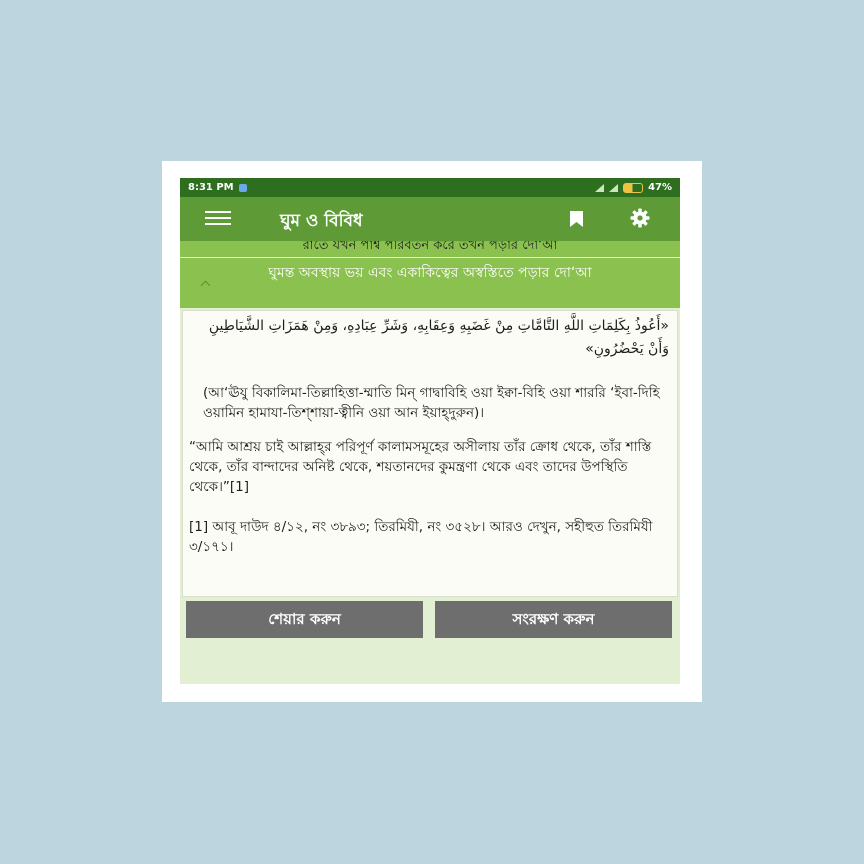 The image size is (864, 864). What do you see at coordinates (640, 218) in the screenshot?
I see `gear-icon` at bounding box center [640, 218].